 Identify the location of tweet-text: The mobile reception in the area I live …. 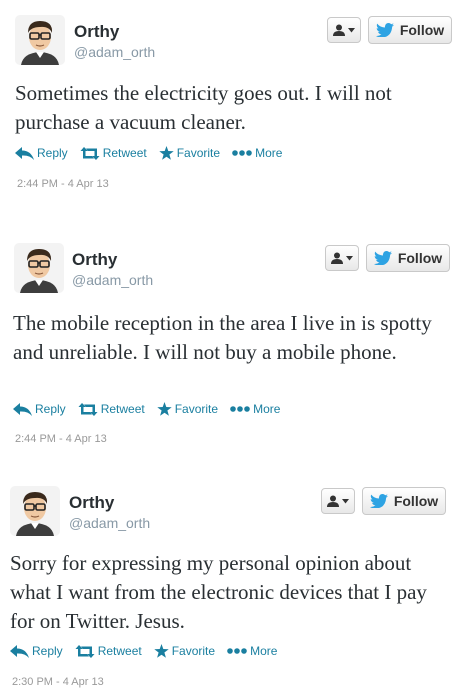
(222, 337).